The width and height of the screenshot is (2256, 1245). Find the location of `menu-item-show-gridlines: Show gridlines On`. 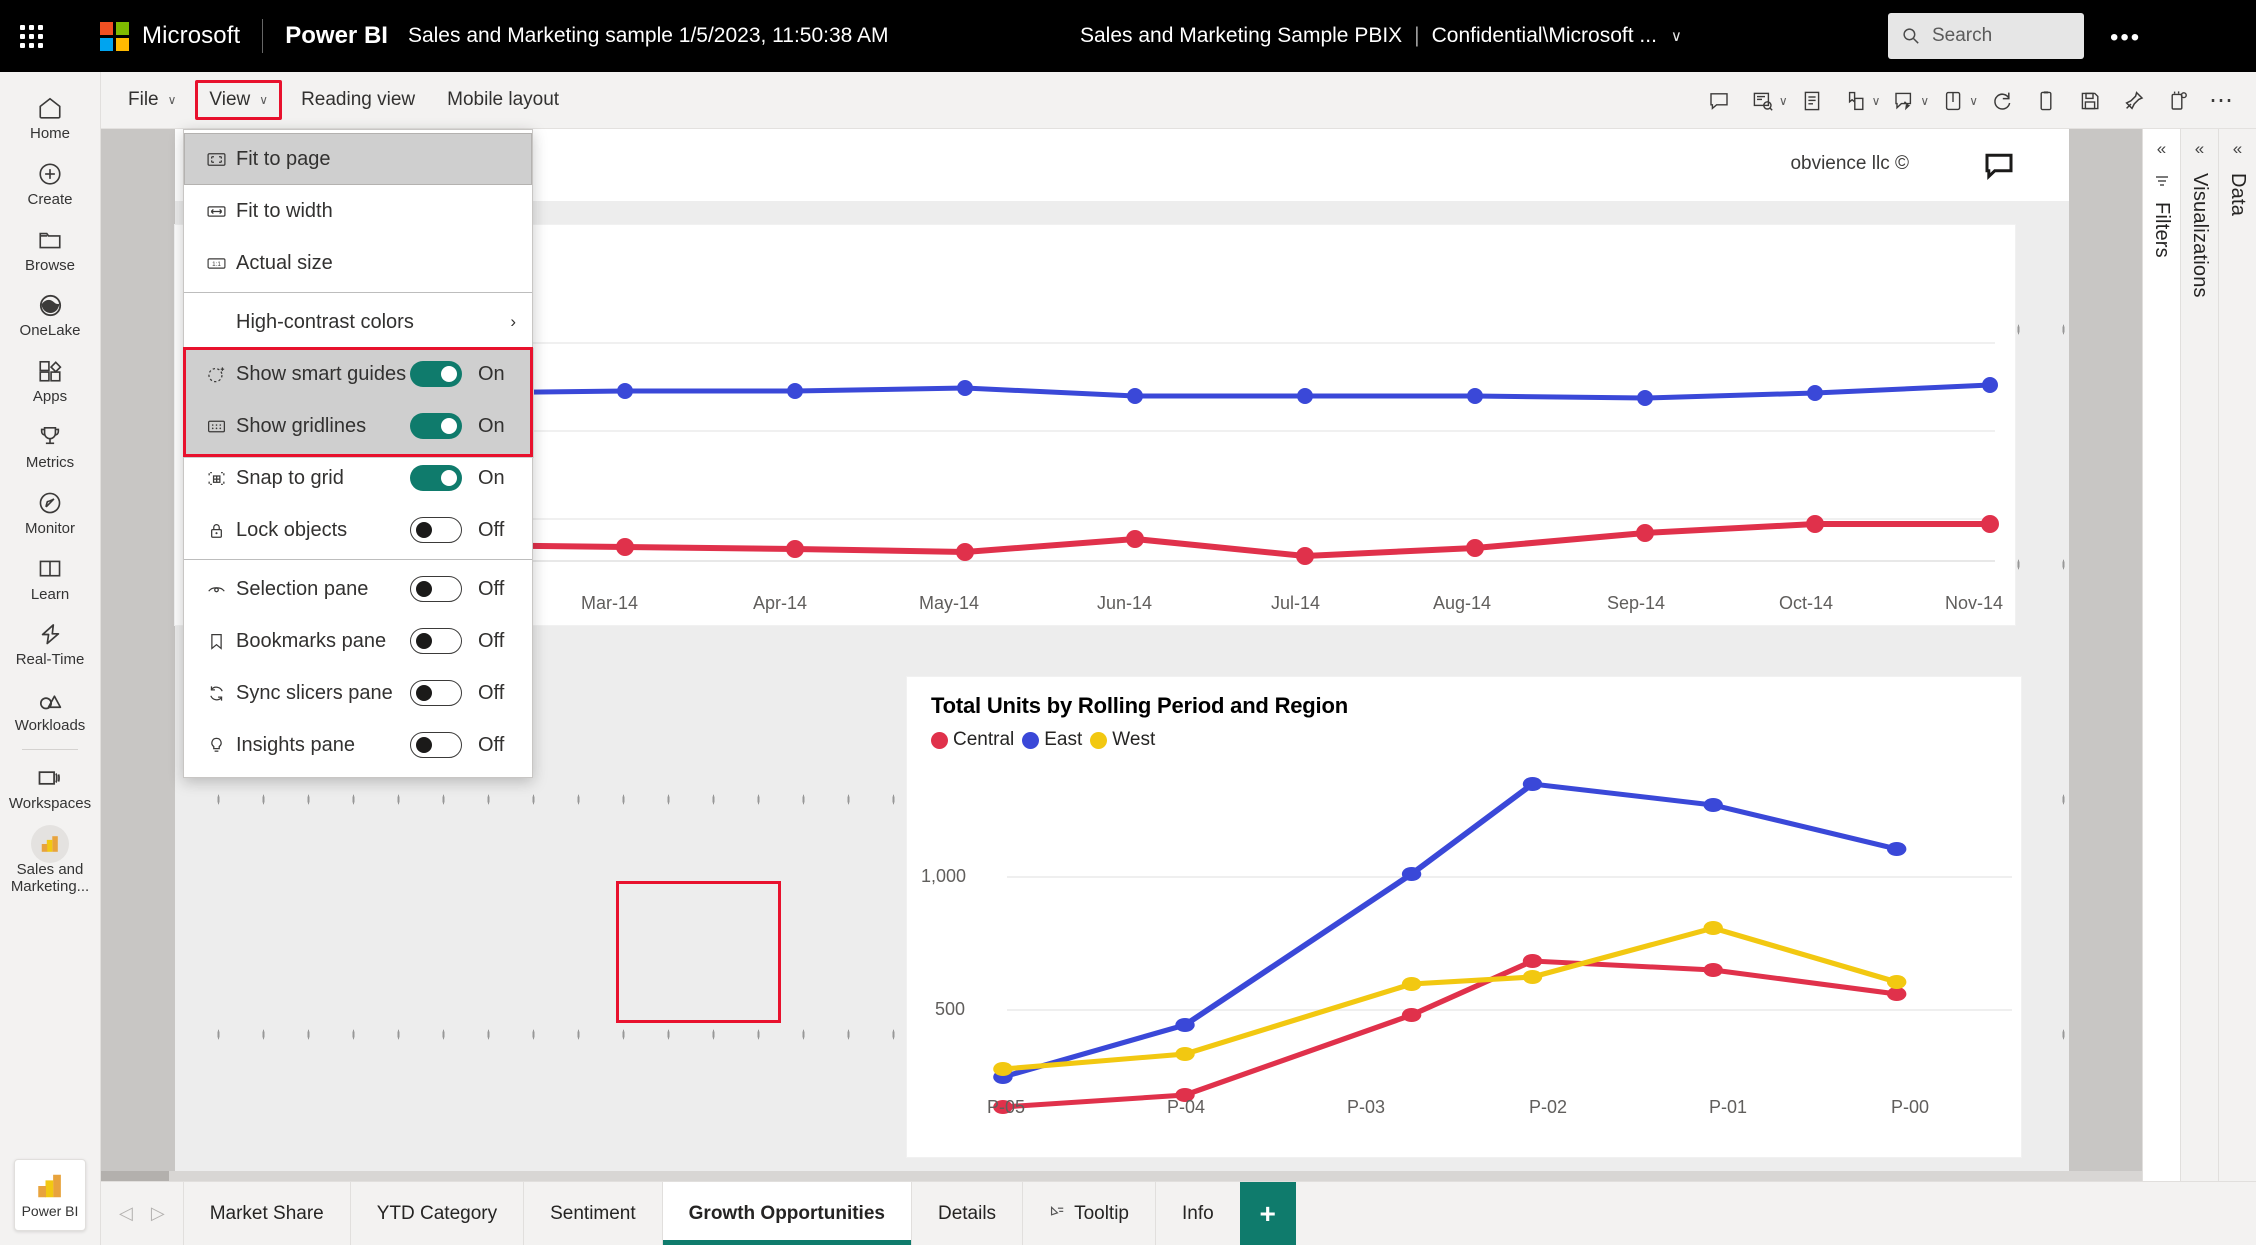

menu-item-show-gridlines: Show gridlines On is located at coordinates (358, 426).